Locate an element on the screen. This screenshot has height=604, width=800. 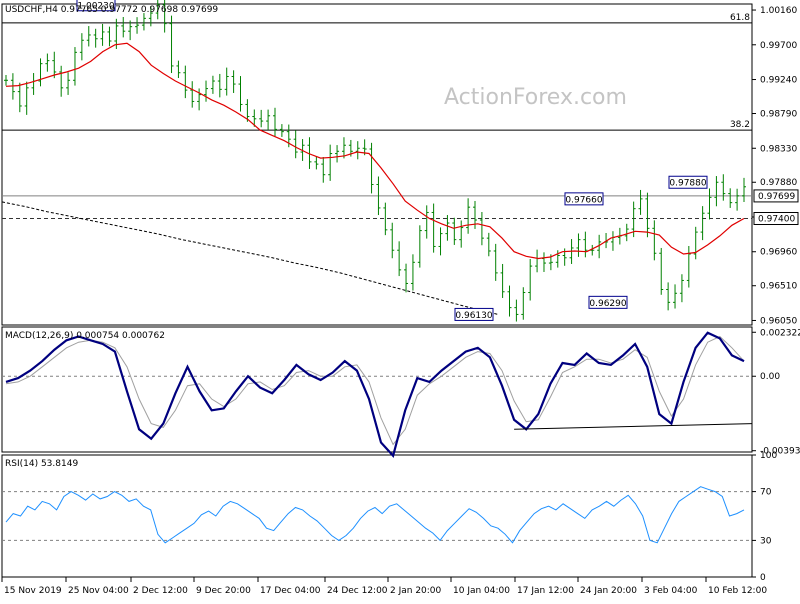
x-tick-label: 2 Jan 20:00 is located at coordinates (416, 591).